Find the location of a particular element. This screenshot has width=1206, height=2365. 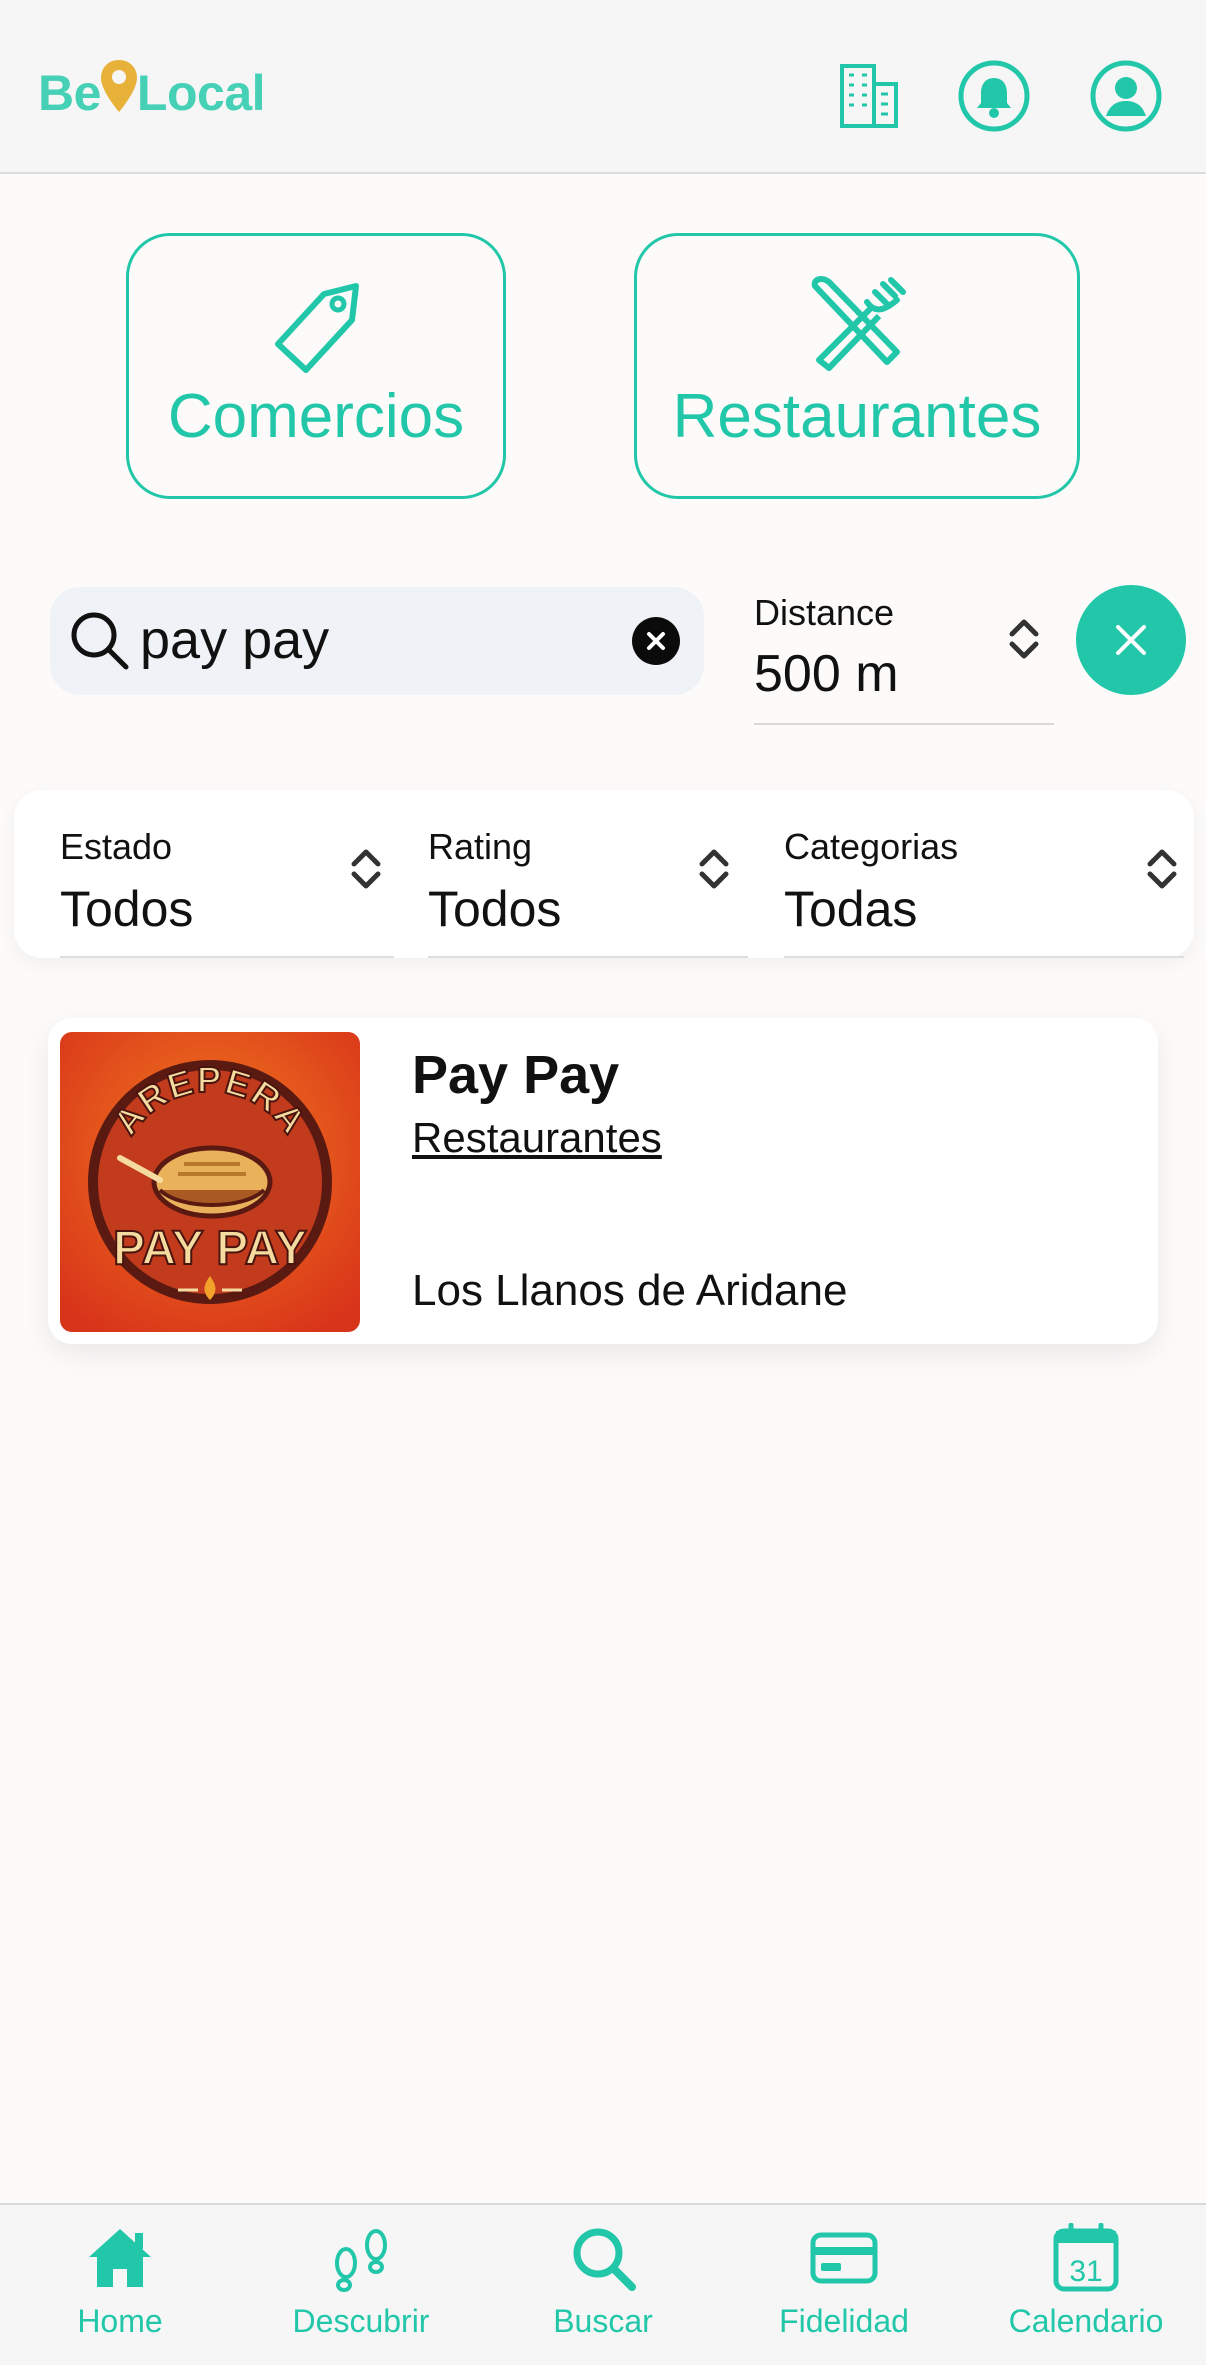

result-category-link: Restaurantes is located at coordinates (537, 1138).